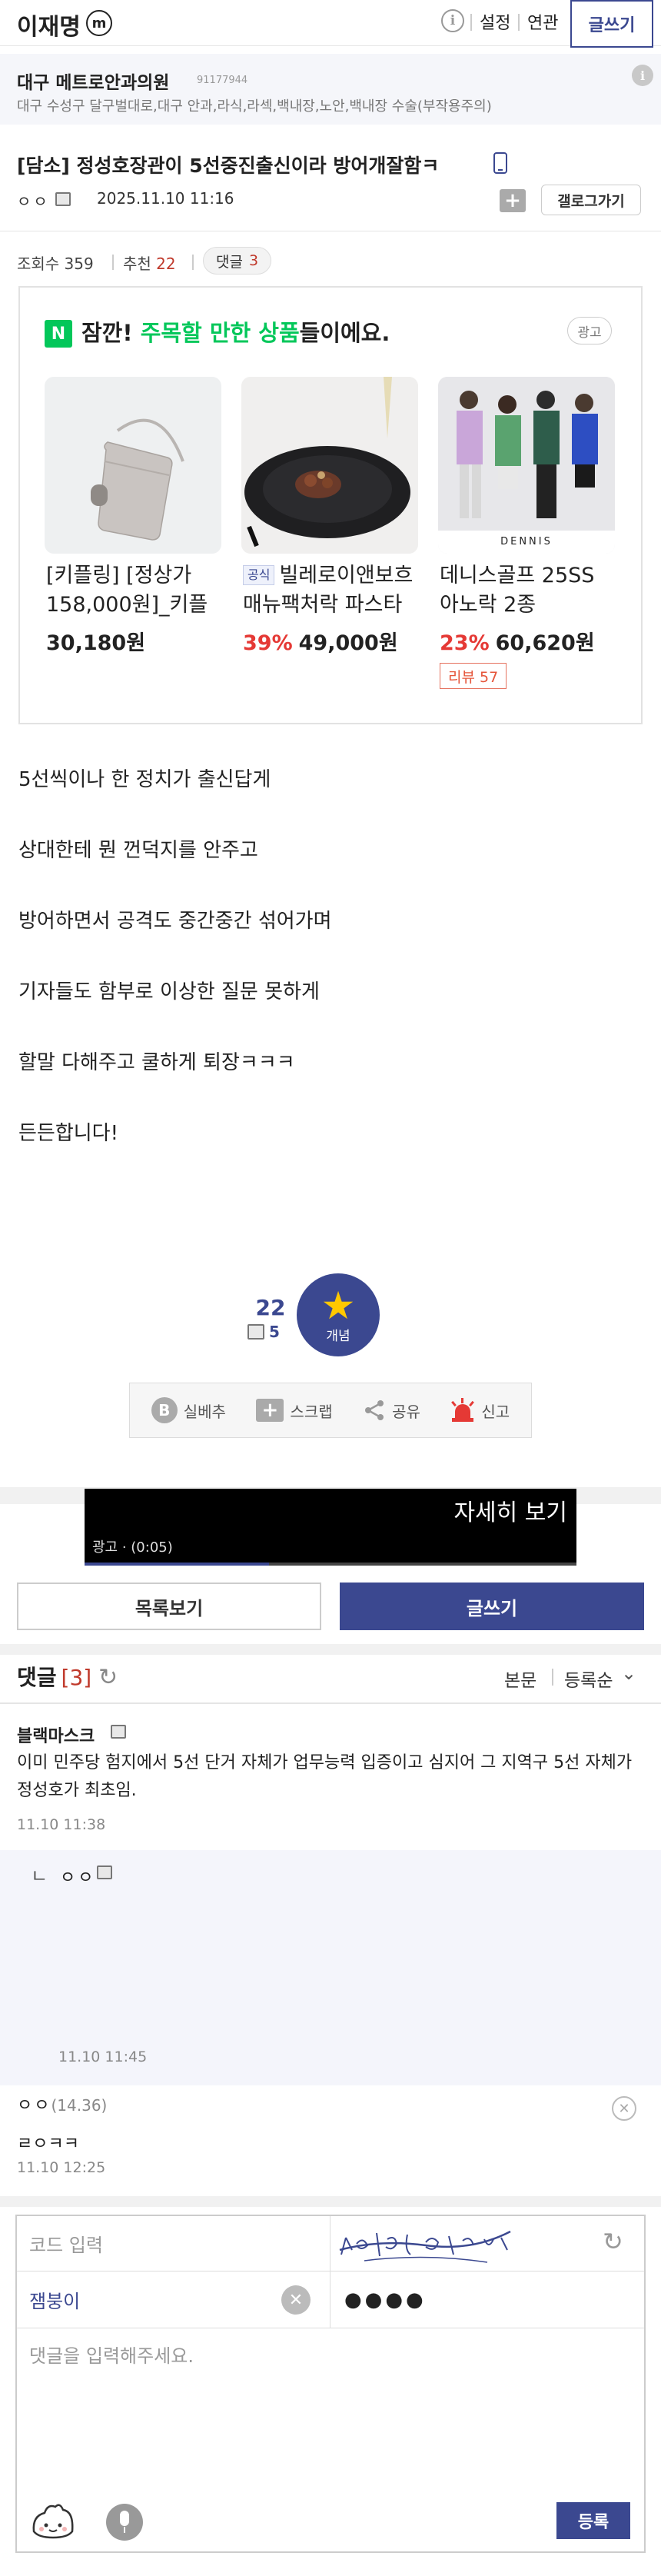  I want to click on heading-post: 들이에요., so click(345, 333).